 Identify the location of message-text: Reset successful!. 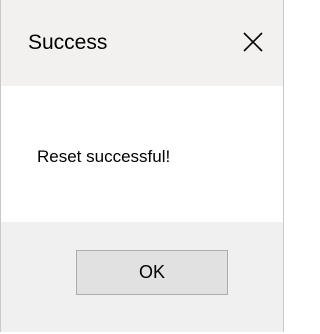
(104, 156).